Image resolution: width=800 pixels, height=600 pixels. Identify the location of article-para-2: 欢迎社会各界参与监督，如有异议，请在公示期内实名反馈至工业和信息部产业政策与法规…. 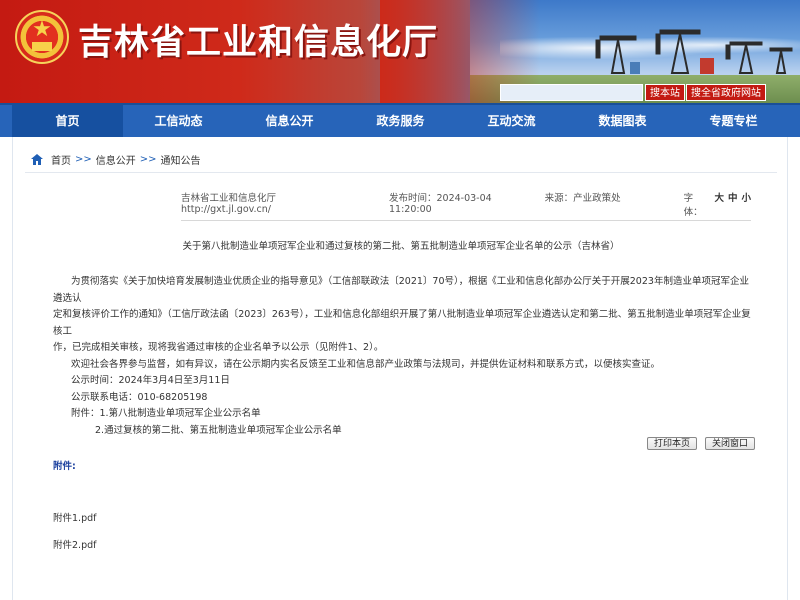
(366, 364).